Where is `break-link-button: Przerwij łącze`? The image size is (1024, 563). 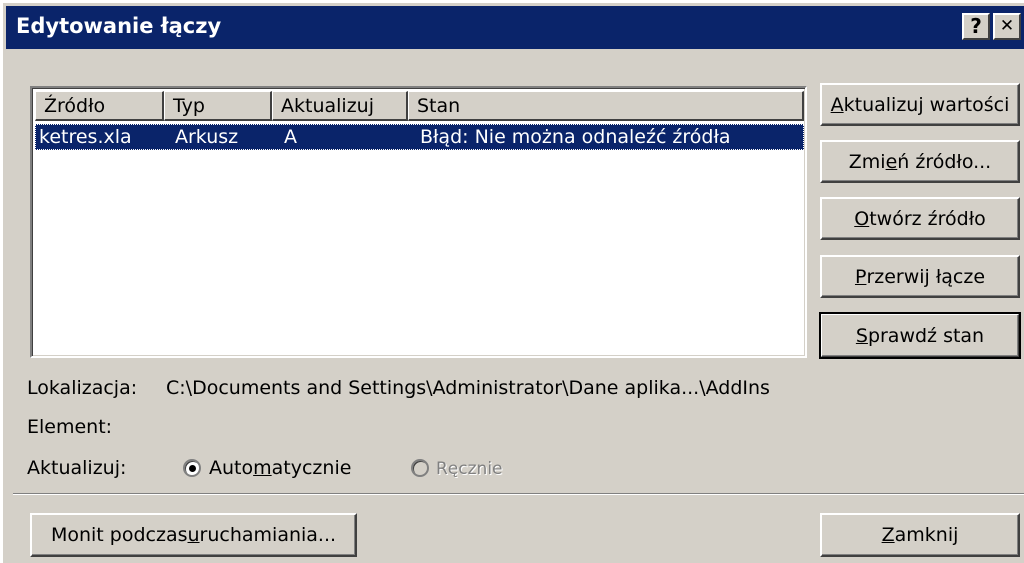 break-link-button: Przerwij łącze is located at coordinates (920, 276).